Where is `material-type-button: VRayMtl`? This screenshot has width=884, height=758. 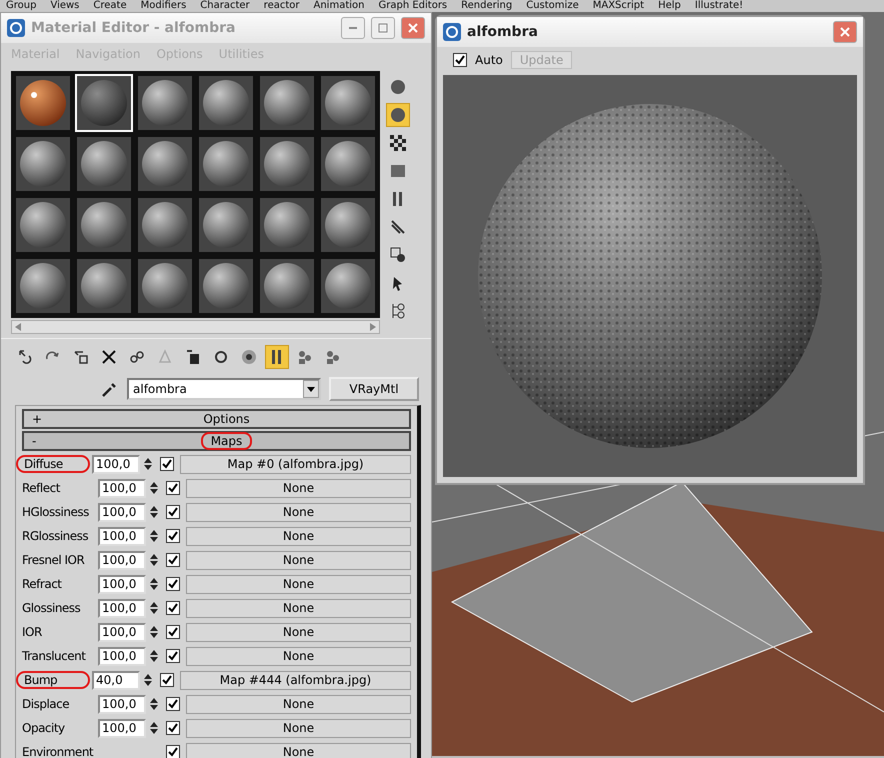
material-type-button: VRayMtl is located at coordinates (374, 389).